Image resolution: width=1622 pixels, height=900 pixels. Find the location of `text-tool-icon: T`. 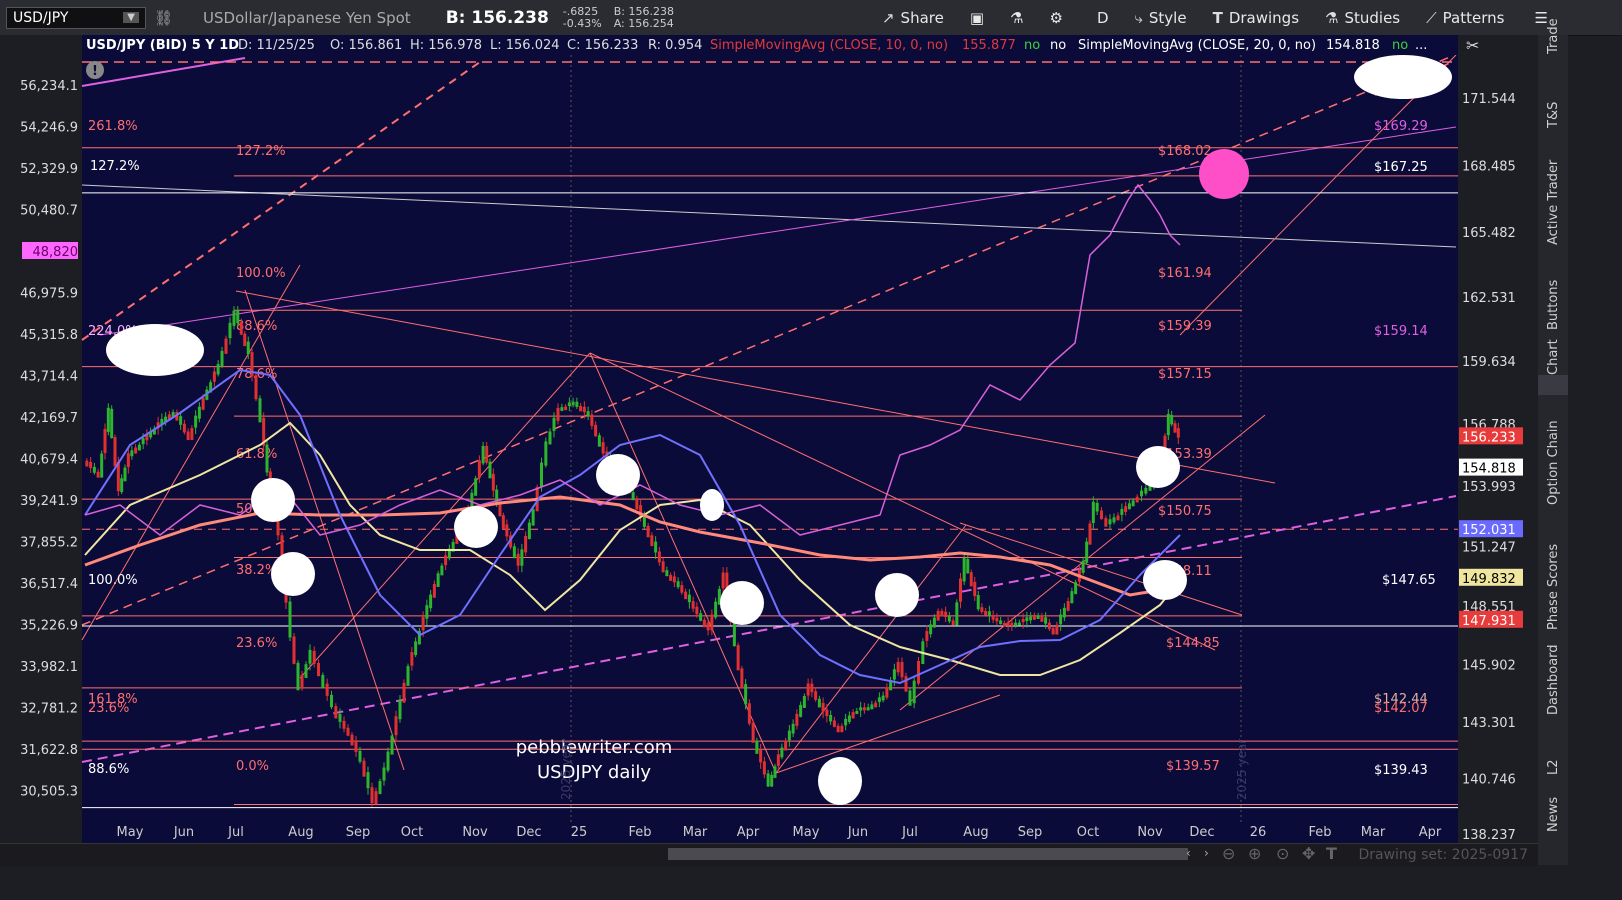

text-tool-icon: T is located at coordinates (1331, 853).